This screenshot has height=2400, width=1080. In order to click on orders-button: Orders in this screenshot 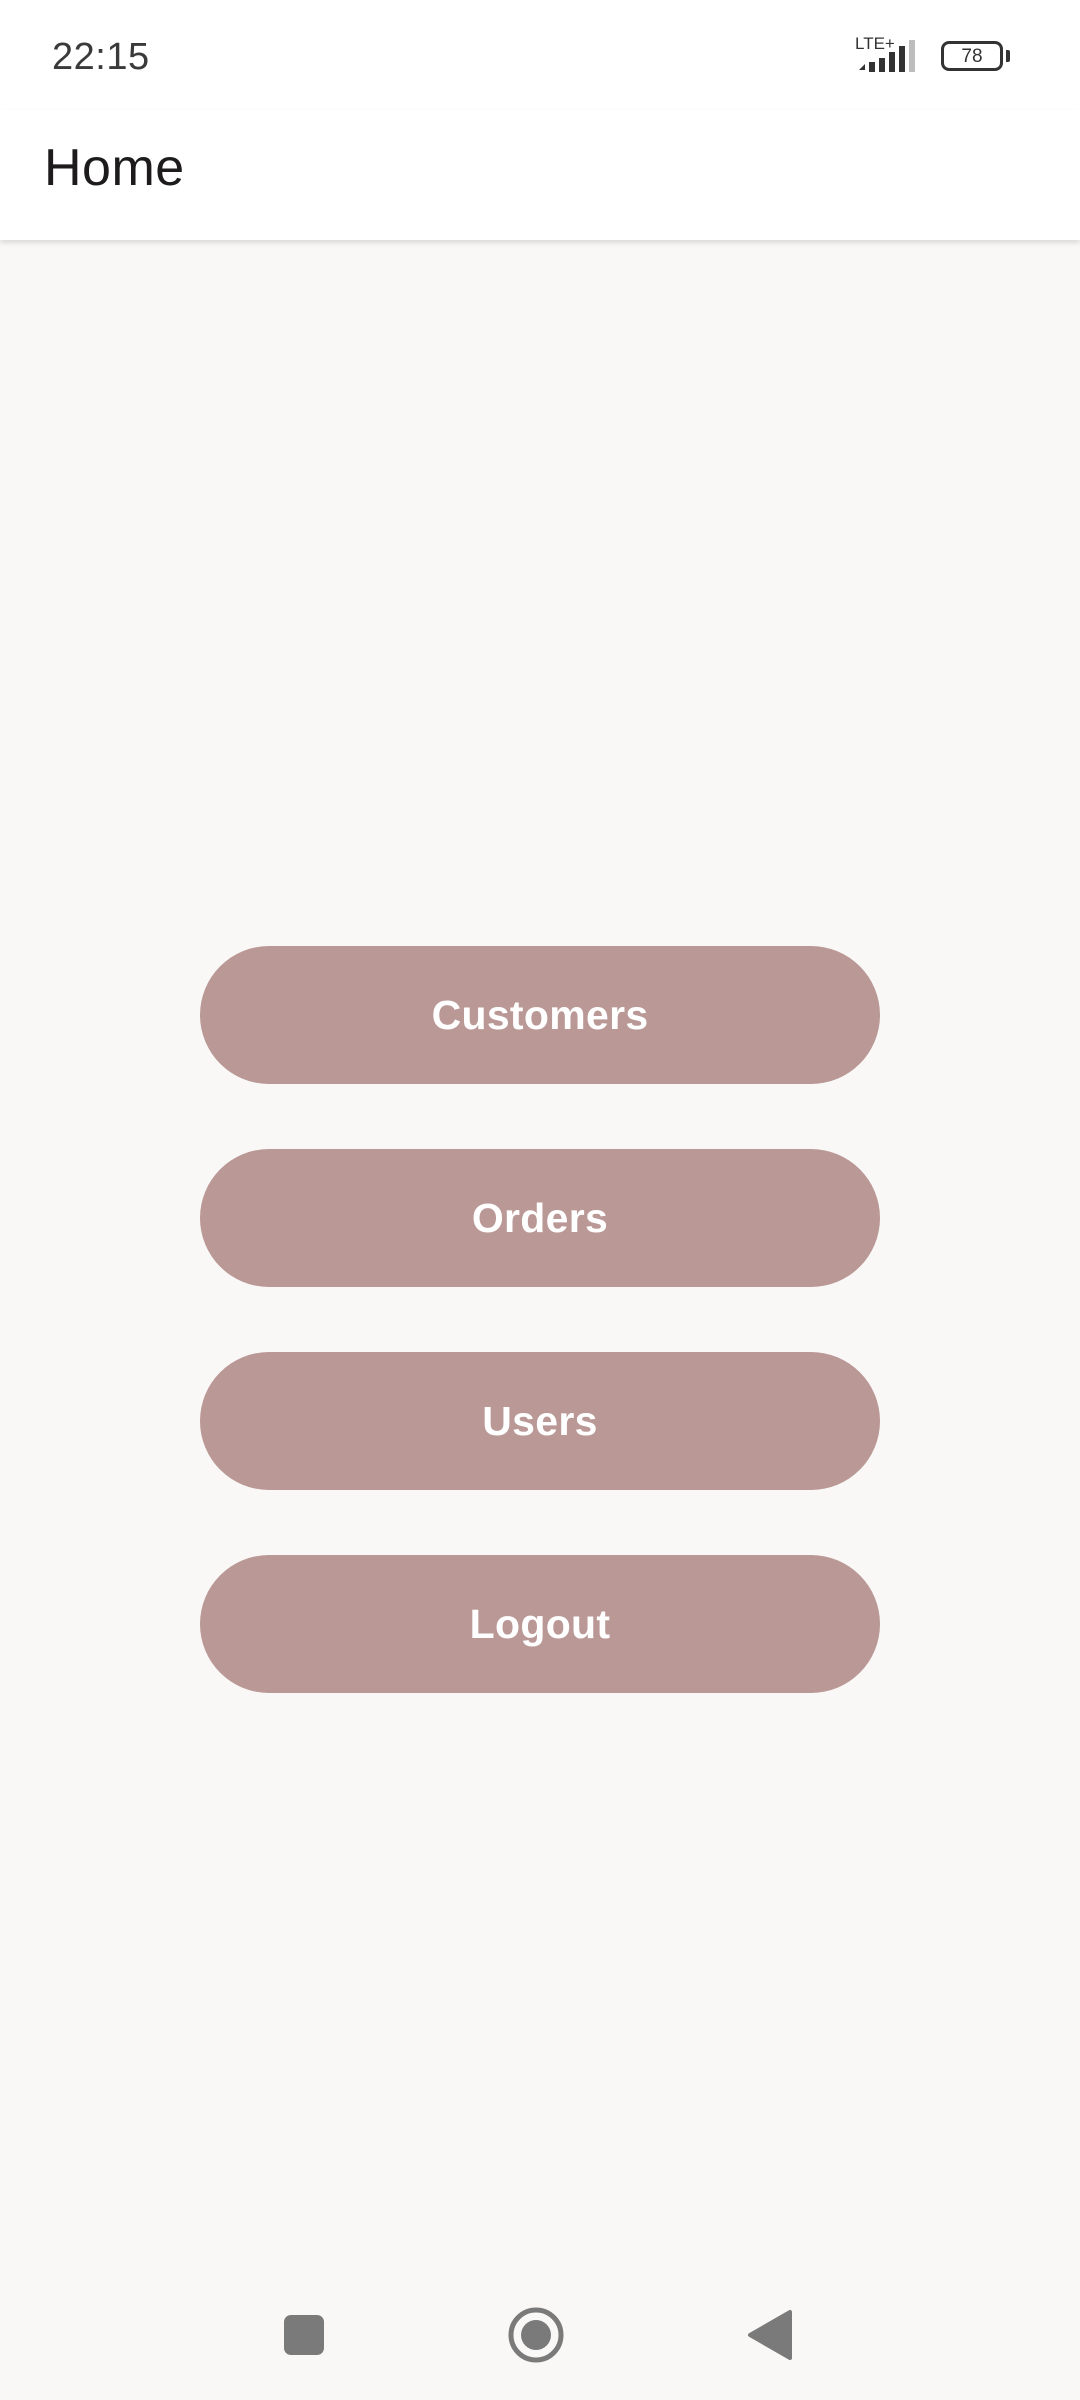, I will do `click(540, 1218)`.